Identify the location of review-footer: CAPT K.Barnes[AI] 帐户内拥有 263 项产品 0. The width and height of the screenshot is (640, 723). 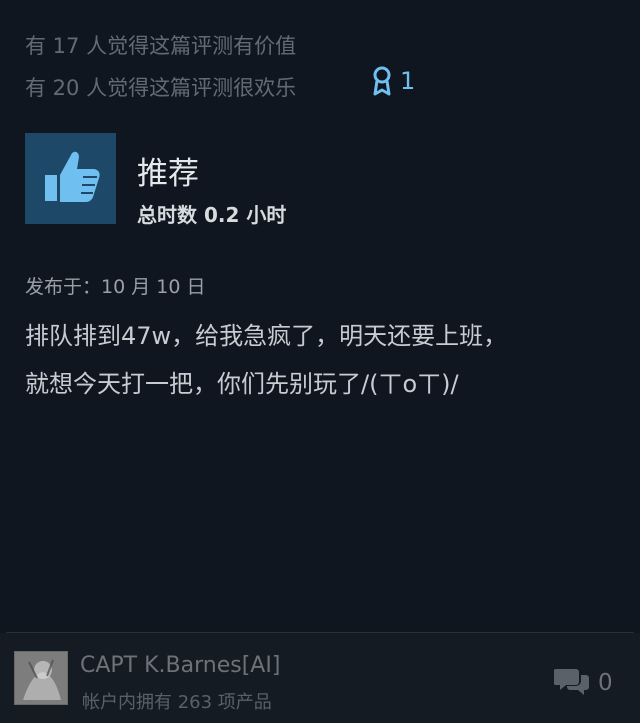
(320, 678).